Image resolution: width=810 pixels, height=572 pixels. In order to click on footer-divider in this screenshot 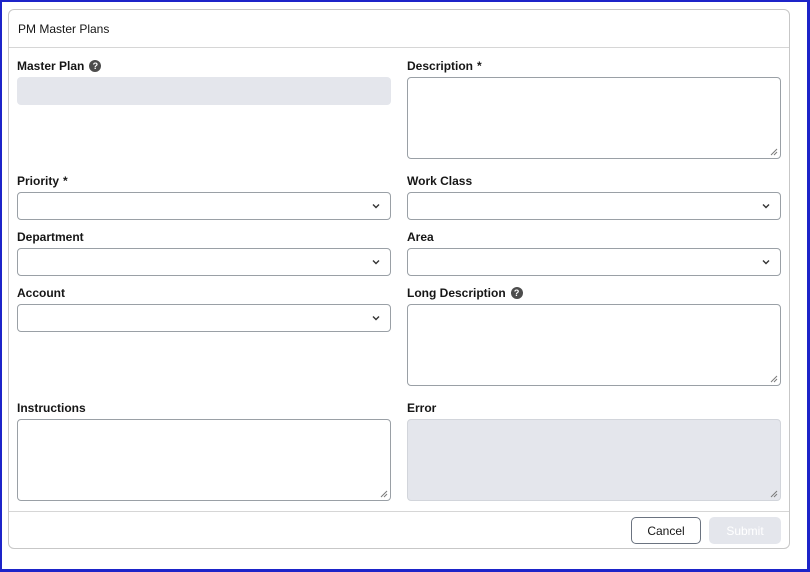, I will do `click(399, 511)`.